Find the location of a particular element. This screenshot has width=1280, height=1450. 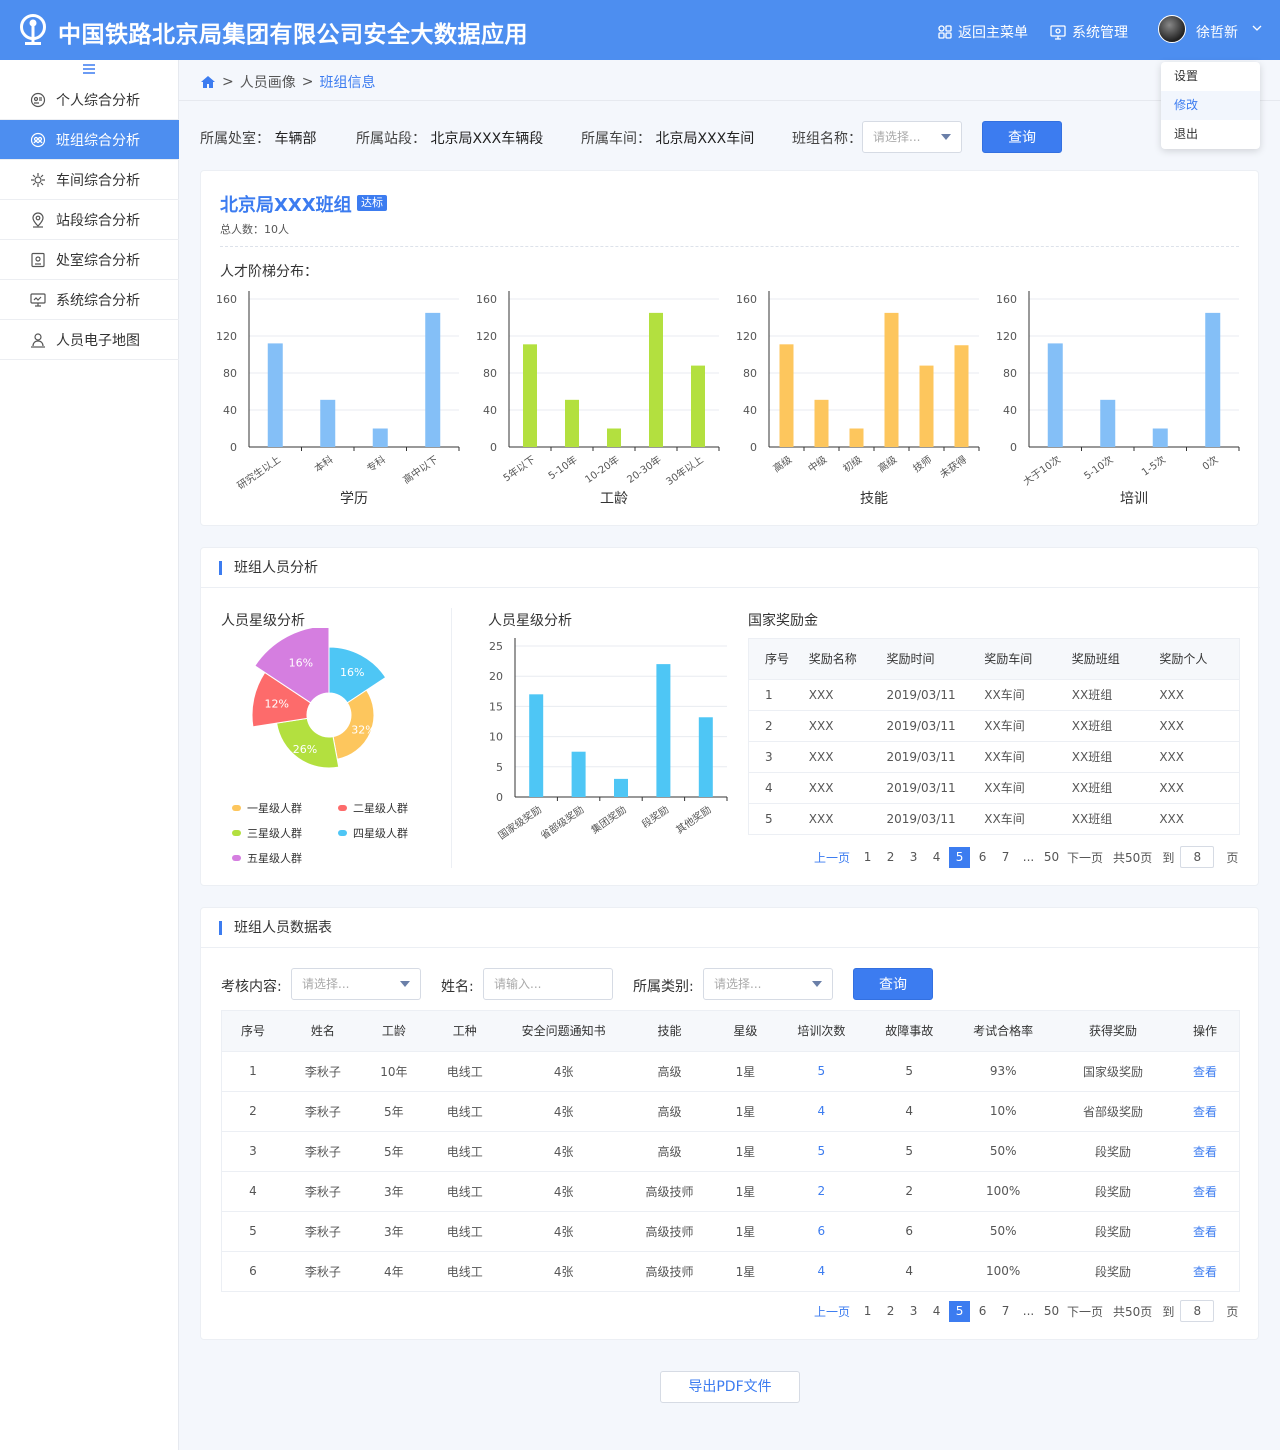

user-name: 徐哲新 is located at coordinates (1217, 32).